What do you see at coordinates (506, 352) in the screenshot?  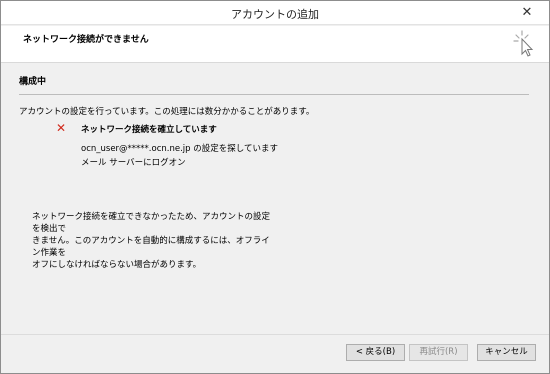 I see `cancel-button: キャンセル` at bounding box center [506, 352].